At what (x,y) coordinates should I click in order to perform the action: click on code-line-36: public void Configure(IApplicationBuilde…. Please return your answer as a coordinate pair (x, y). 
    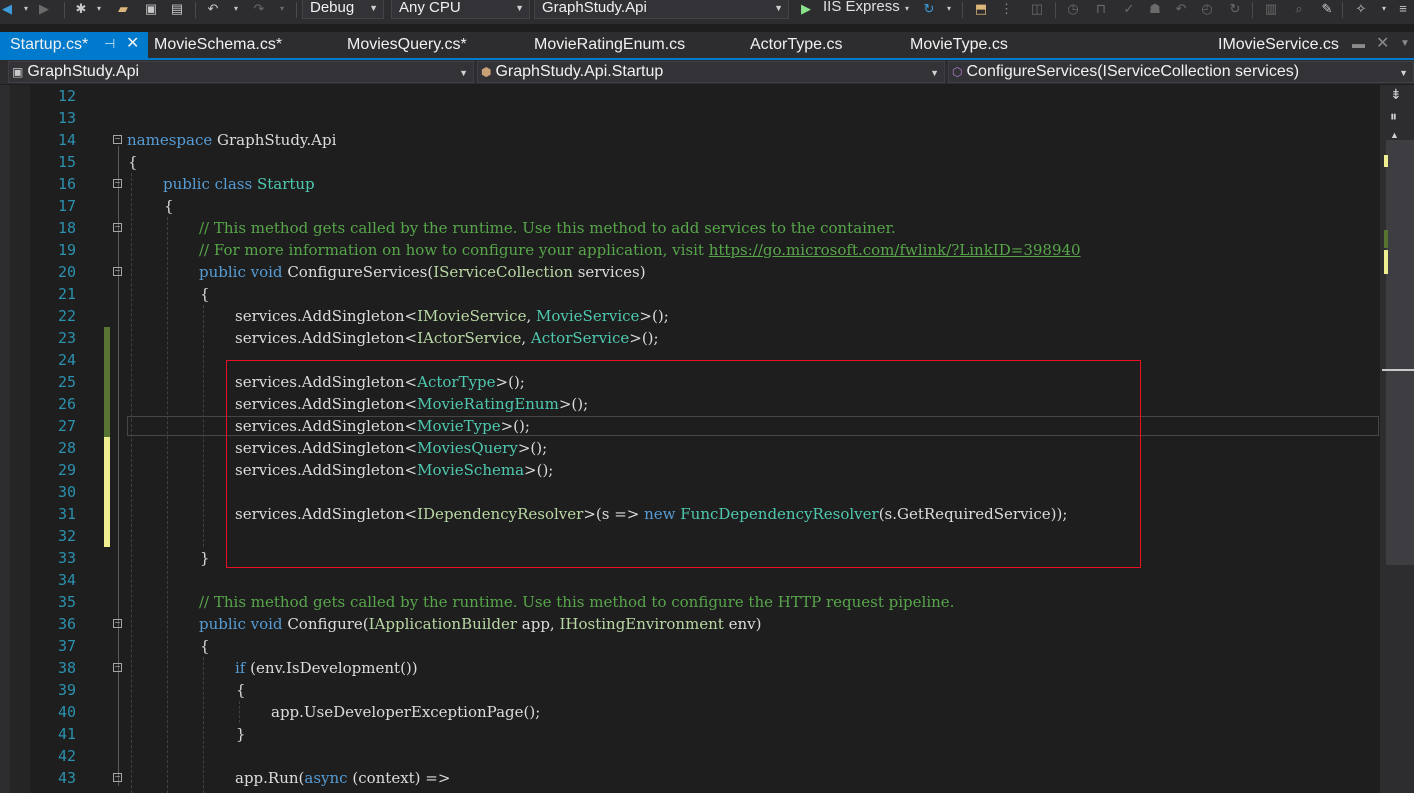
    Looking at the image, I should click on (480, 624).